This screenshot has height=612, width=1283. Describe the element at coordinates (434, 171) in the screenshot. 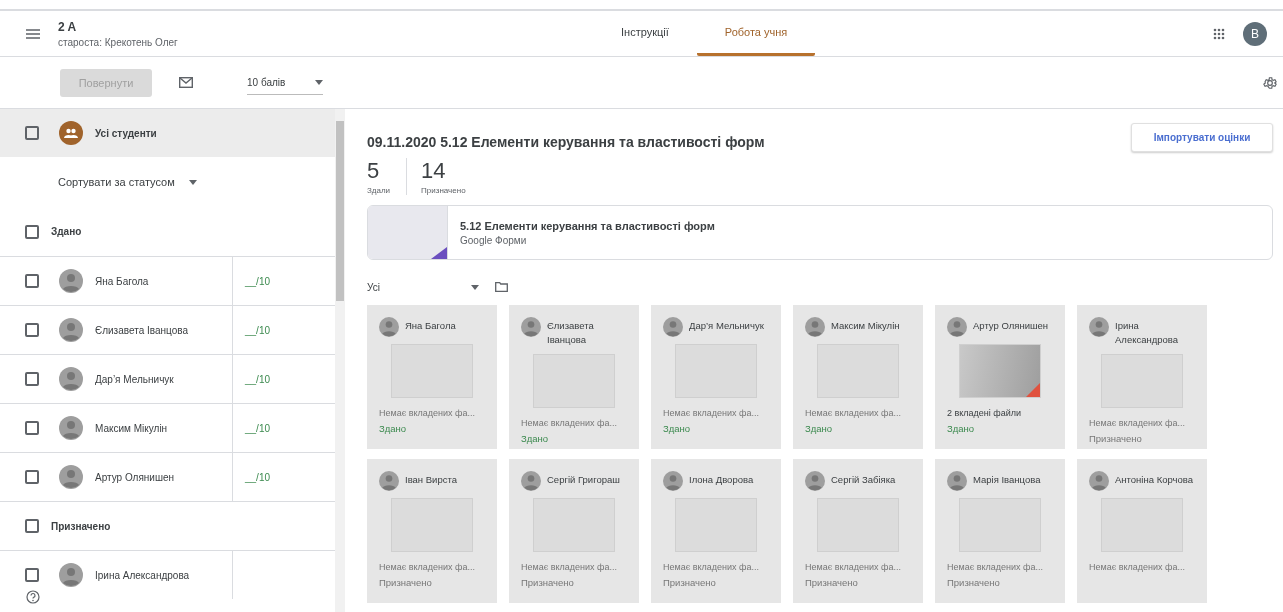

I see `stat-value: 14` at that location.